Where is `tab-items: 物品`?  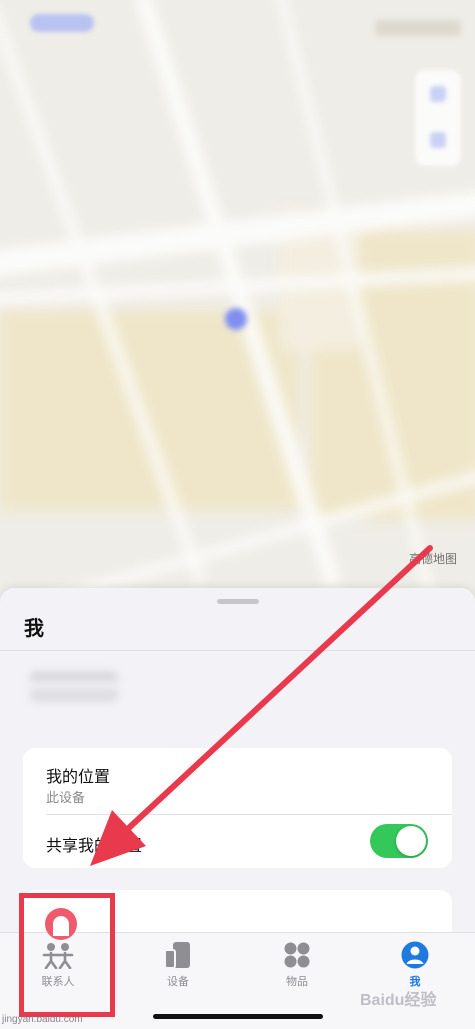
tab-items: 物品 is located at coordinates (297, 969).